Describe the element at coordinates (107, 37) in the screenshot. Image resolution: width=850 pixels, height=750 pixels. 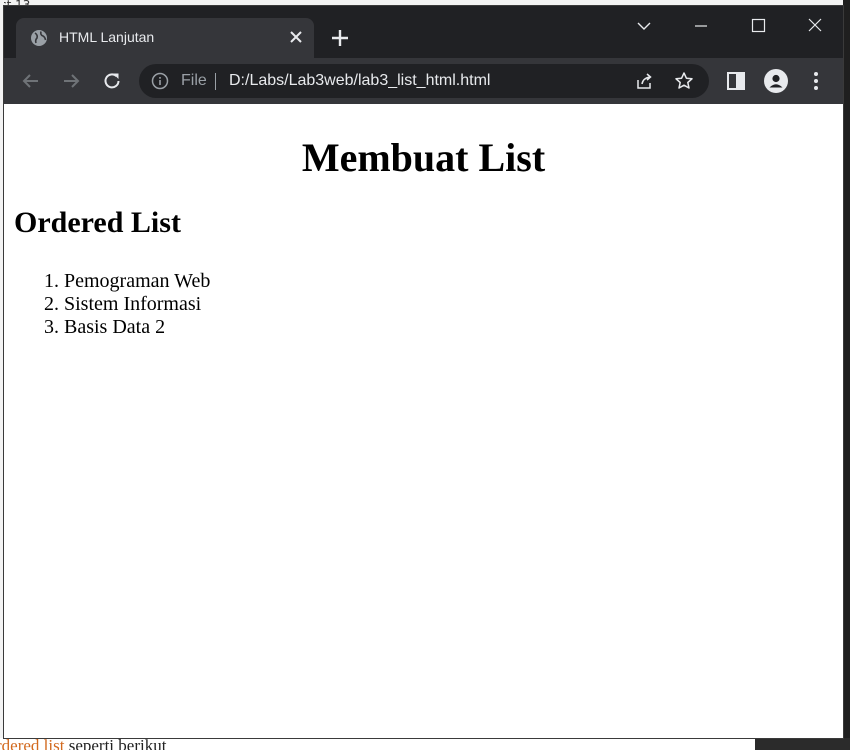
I see `tab-title: HTML Lanjutan` at that location.